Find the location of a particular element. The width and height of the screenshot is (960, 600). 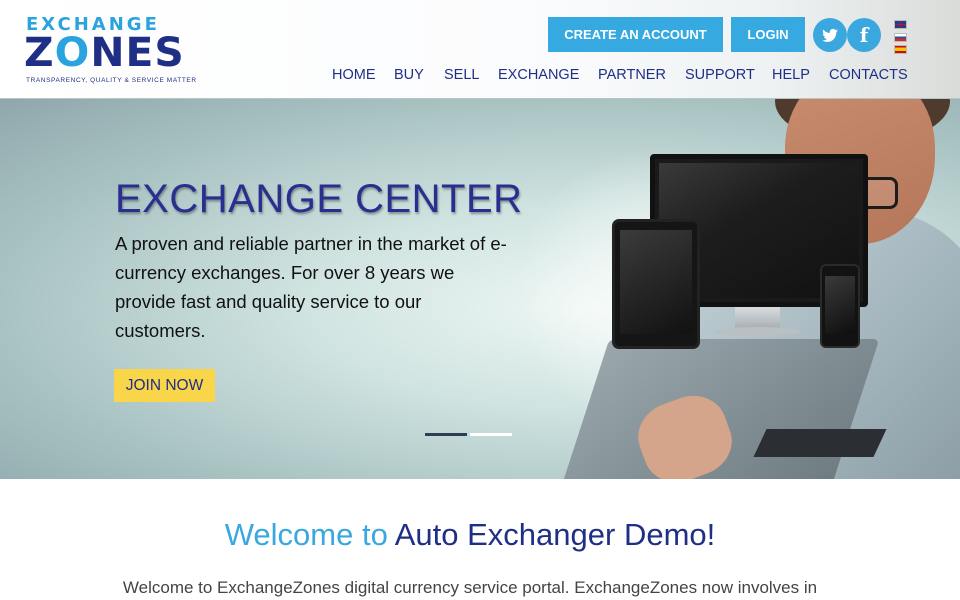

nav-partner: PARTNER is located at coordinates (632, 75).